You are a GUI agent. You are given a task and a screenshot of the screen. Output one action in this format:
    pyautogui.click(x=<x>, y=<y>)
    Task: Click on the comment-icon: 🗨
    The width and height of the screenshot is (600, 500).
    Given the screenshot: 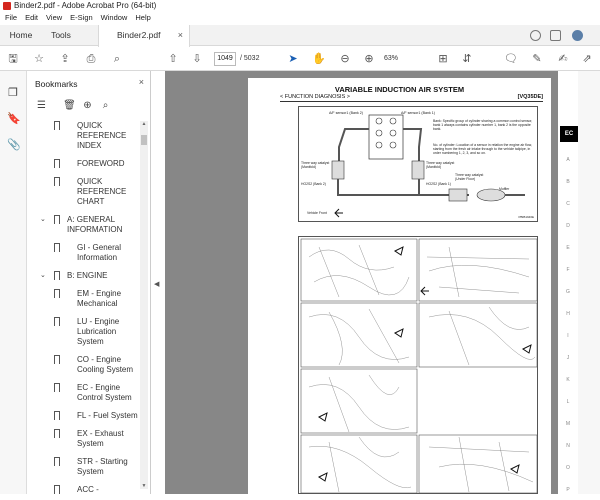 What is the action you would take?
    pyautogui.click(x=511, y=59)
    